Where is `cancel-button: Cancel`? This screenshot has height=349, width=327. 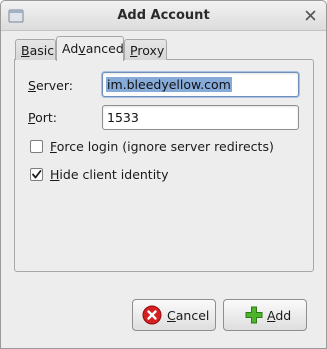 cancel-button: Cancel is located at coordinates (174, 315).